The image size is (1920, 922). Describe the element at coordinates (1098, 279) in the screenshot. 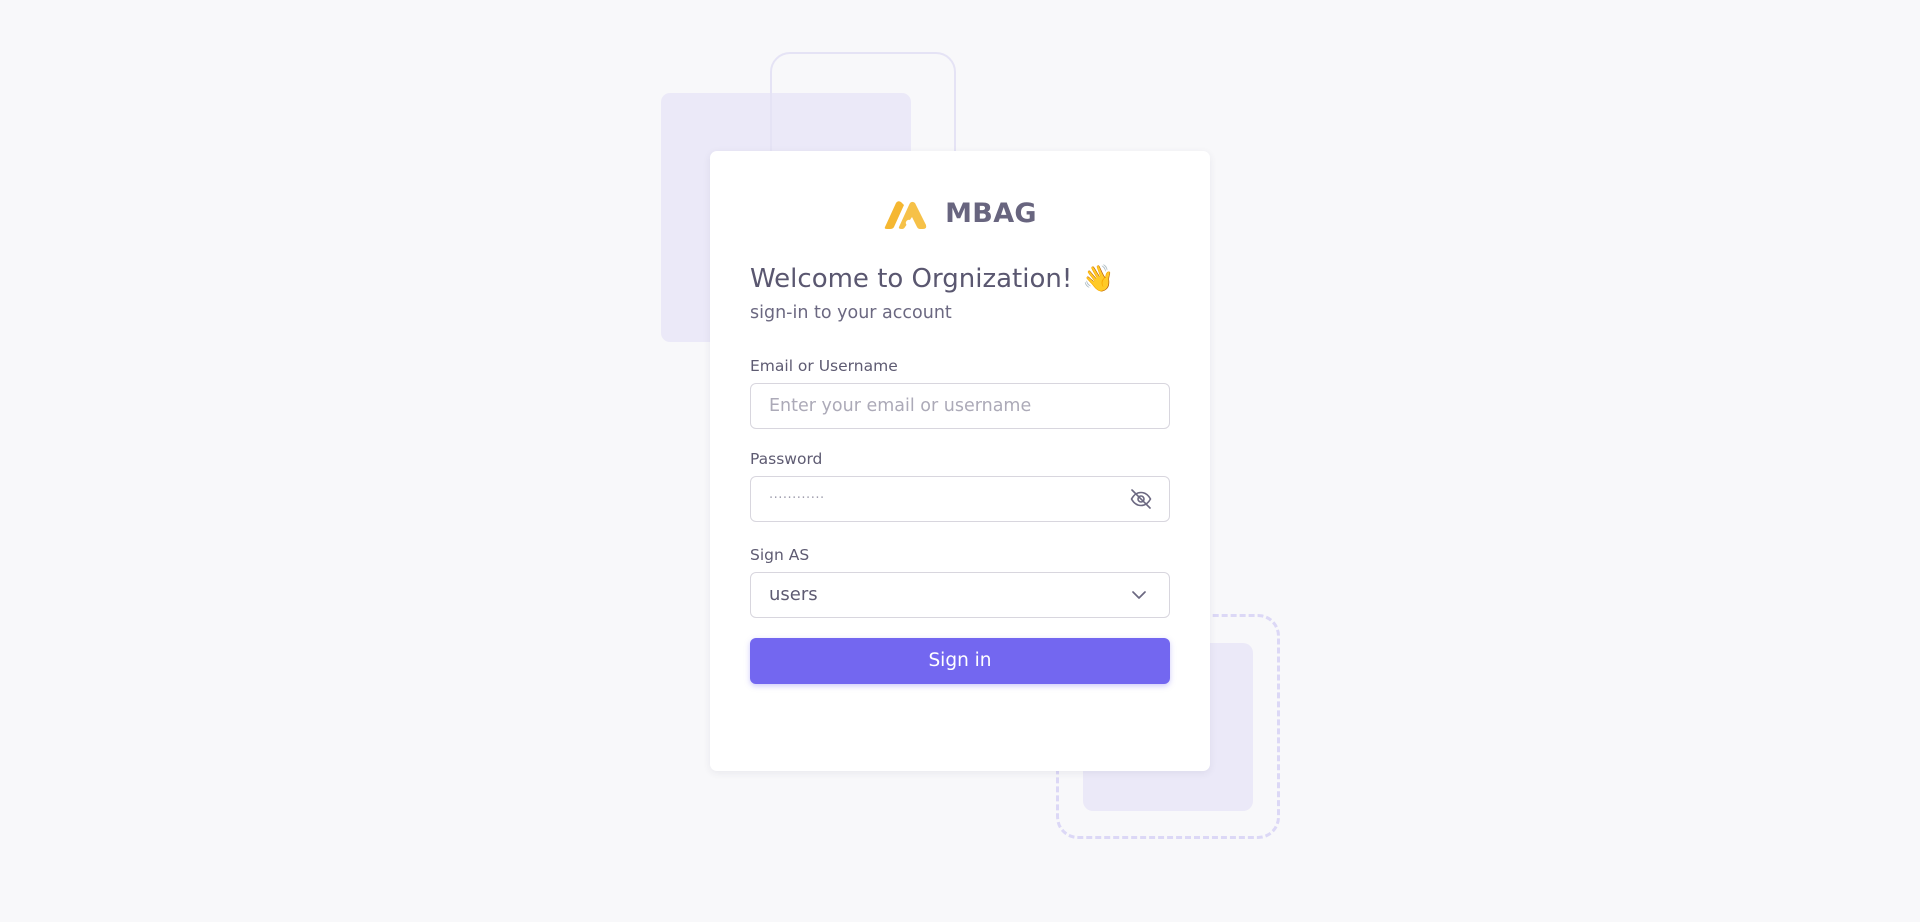

I see `waving-hand-icon: 👋` at that location.